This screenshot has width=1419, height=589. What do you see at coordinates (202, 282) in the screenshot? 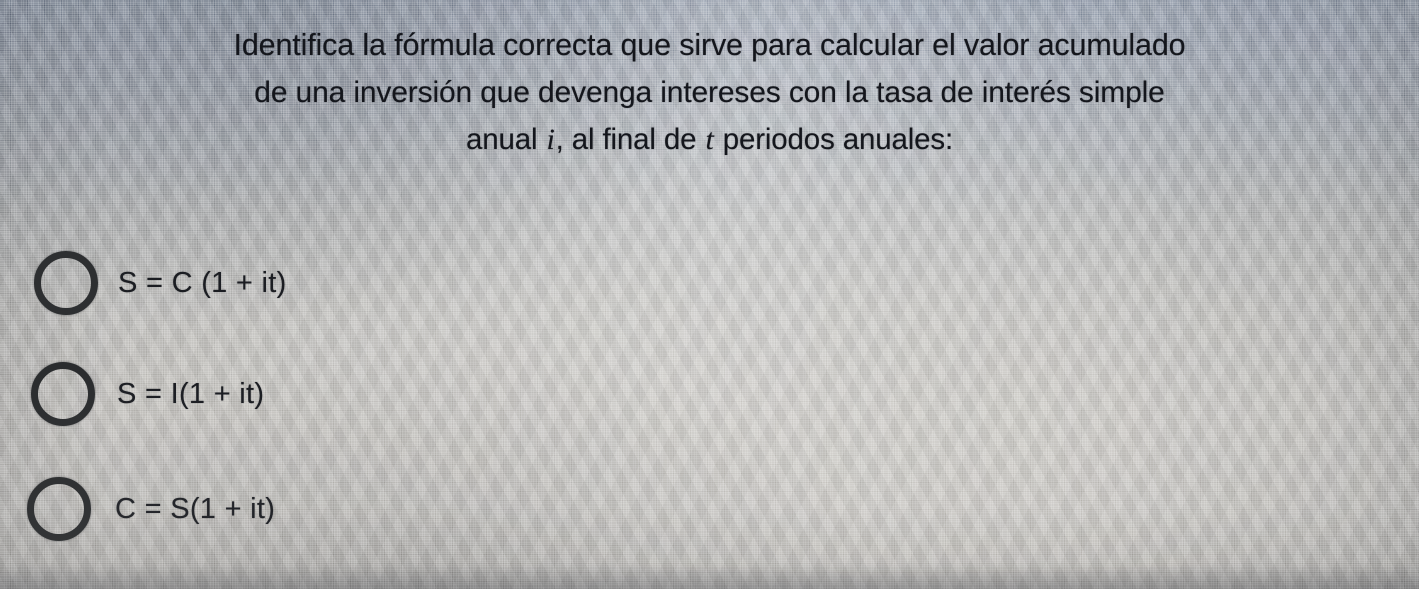
I see `answer-option-a-label: S = C (1 + it)` at bounding box center [202, 282].